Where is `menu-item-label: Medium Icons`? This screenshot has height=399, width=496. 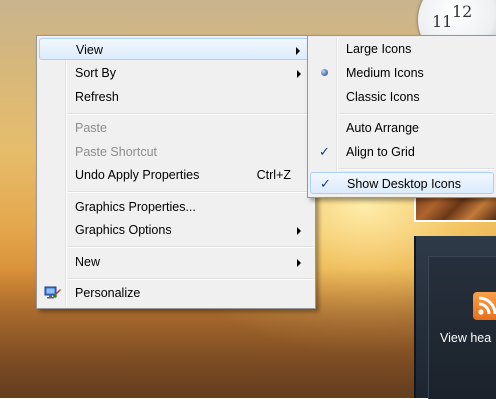 menu-item-label: Medium Icons is located at coordinates (385, 73).